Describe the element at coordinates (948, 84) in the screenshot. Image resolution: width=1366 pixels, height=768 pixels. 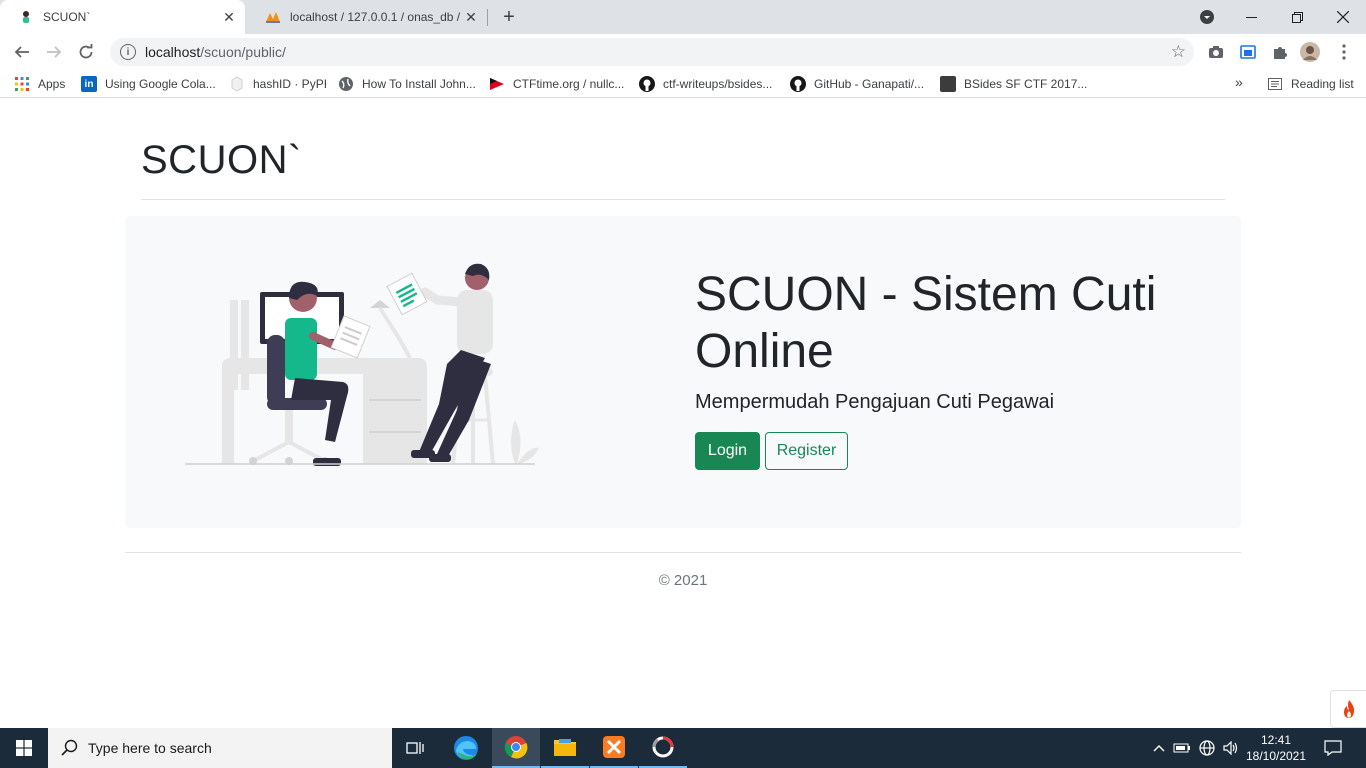
I see `page-icon` at that location.